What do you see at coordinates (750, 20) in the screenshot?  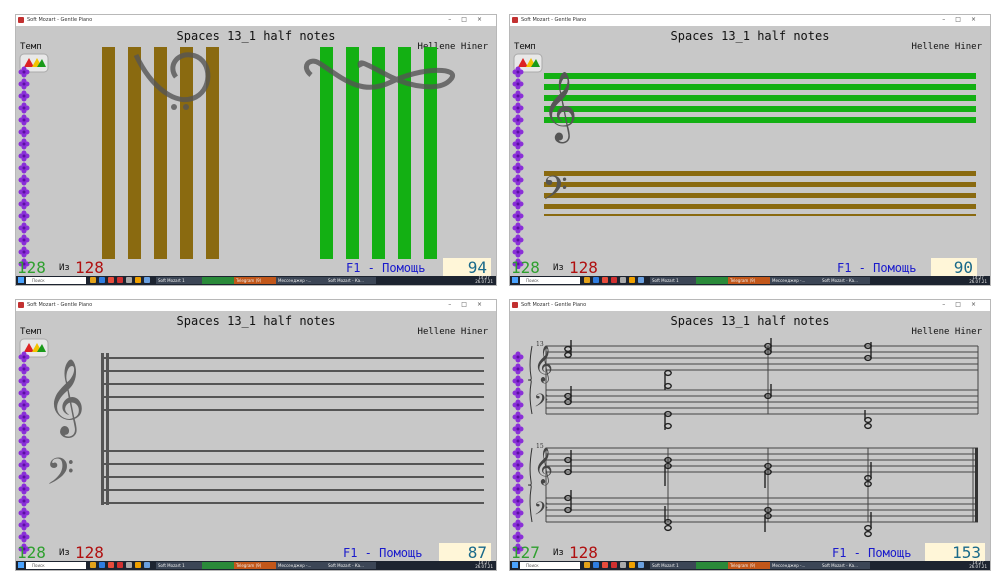 I see `title-bar: Soft Mozart - Gentle Piano –□×` at bounding box center [750, 20].